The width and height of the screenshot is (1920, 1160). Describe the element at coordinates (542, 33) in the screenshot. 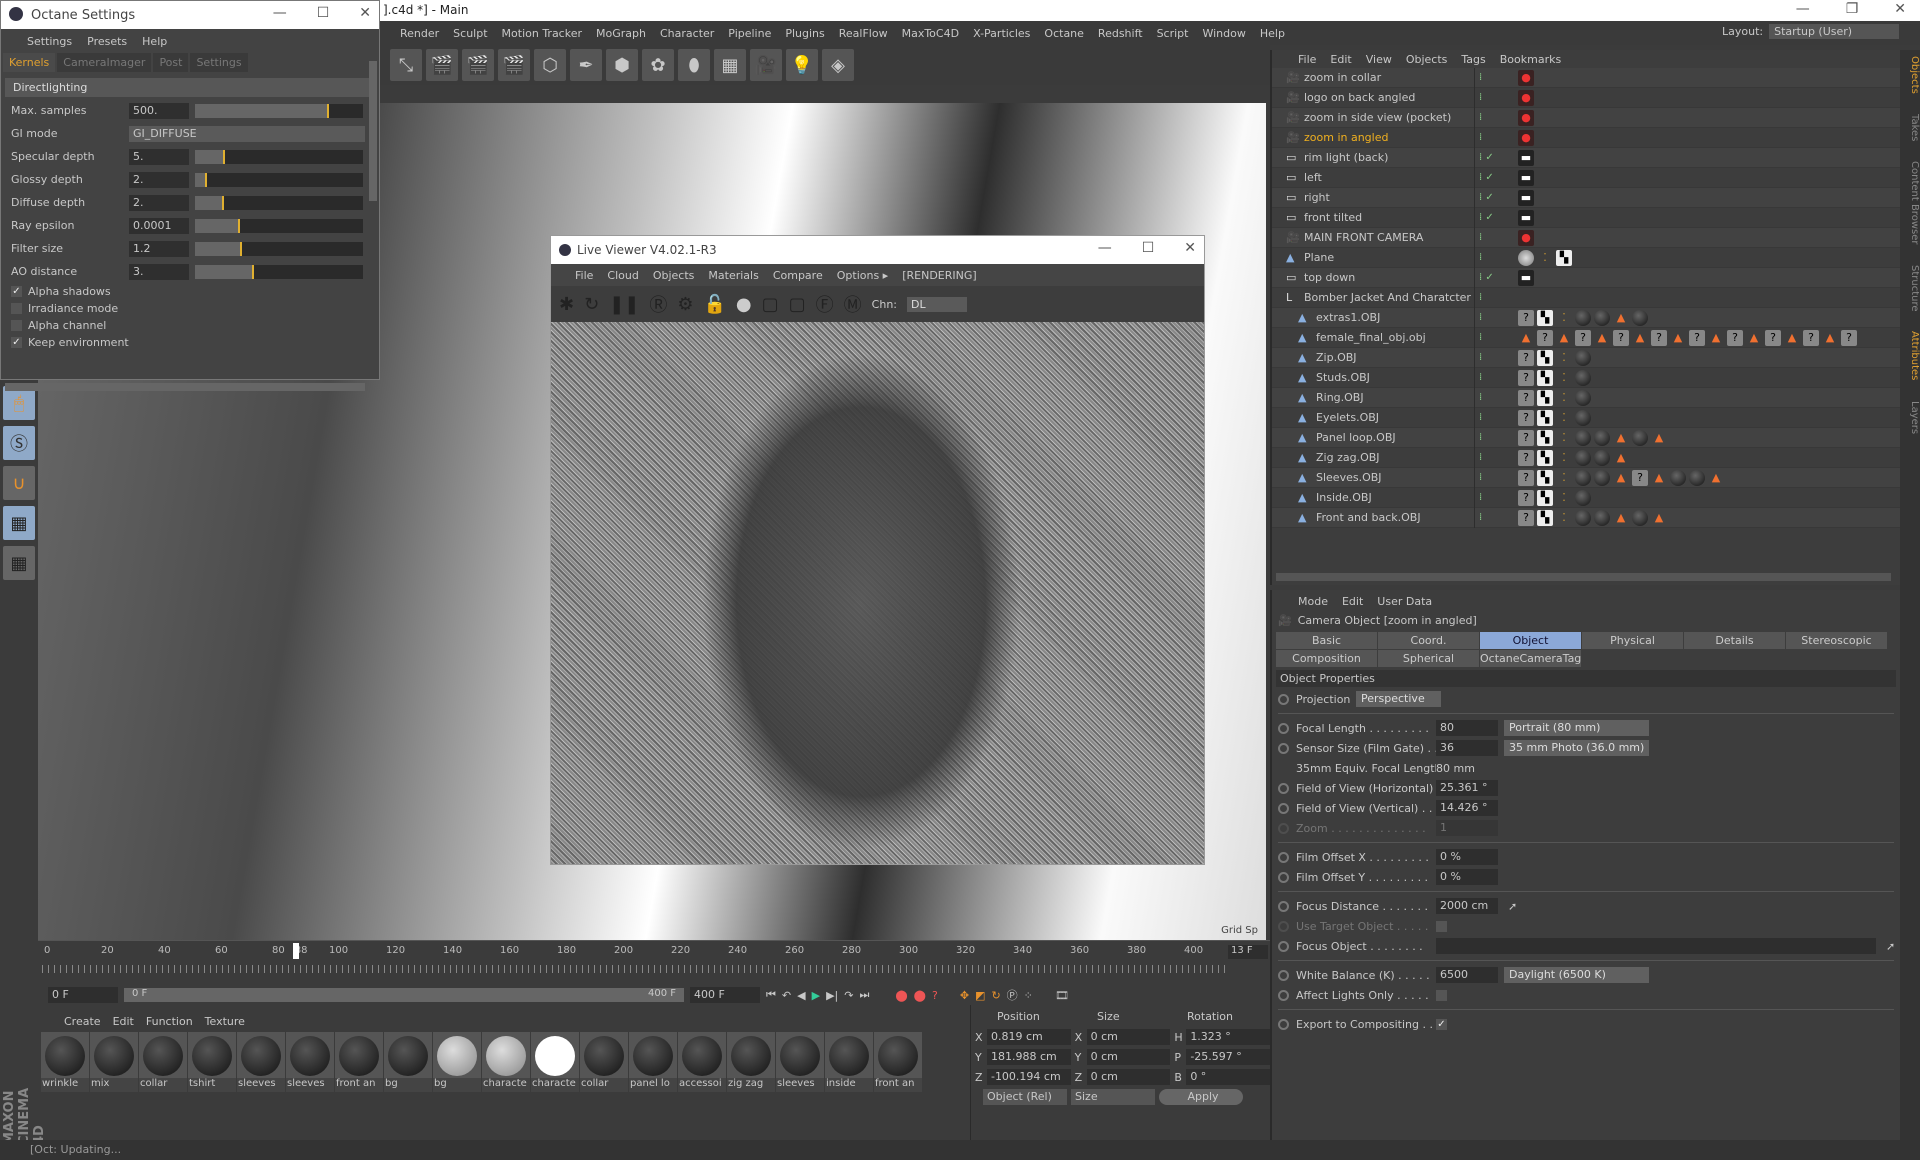

I see `menu-item: Motion Tracker` at that location.